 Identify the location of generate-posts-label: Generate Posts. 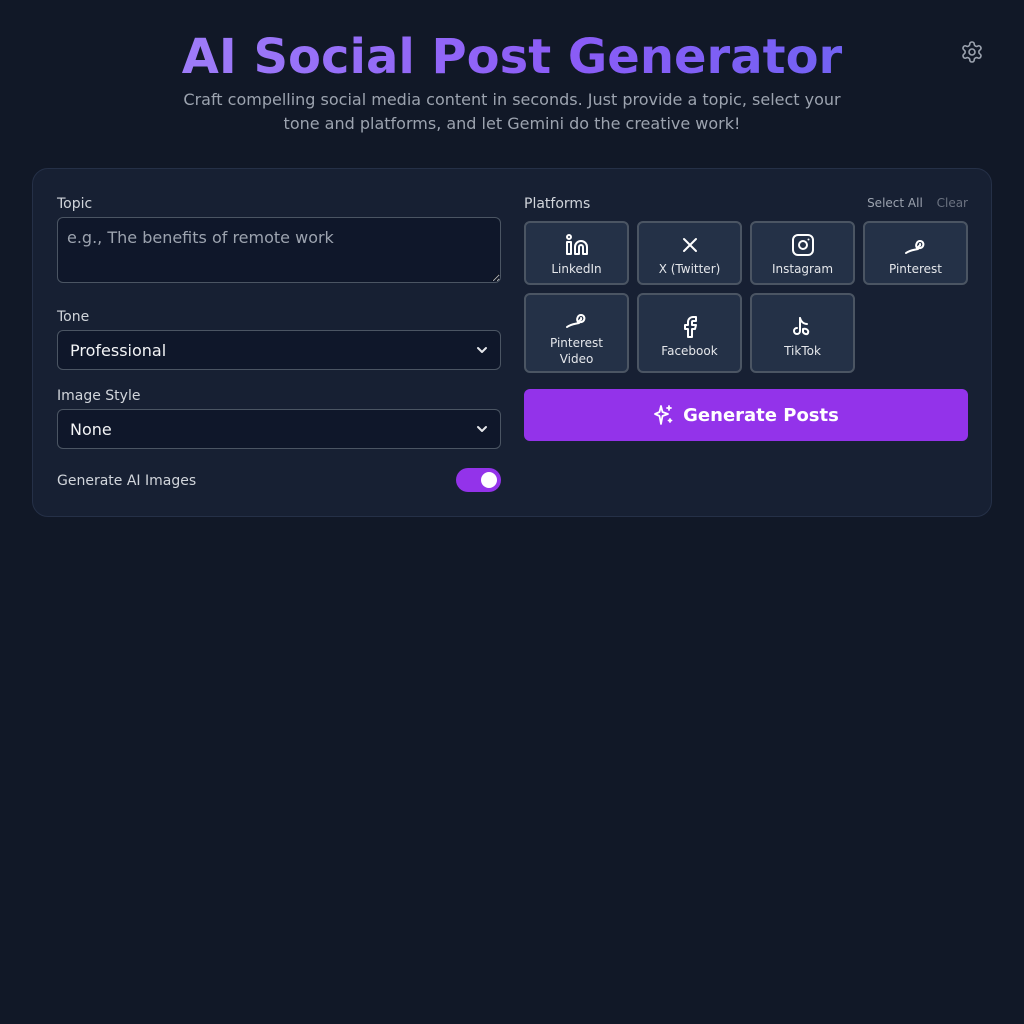
(761, 415).